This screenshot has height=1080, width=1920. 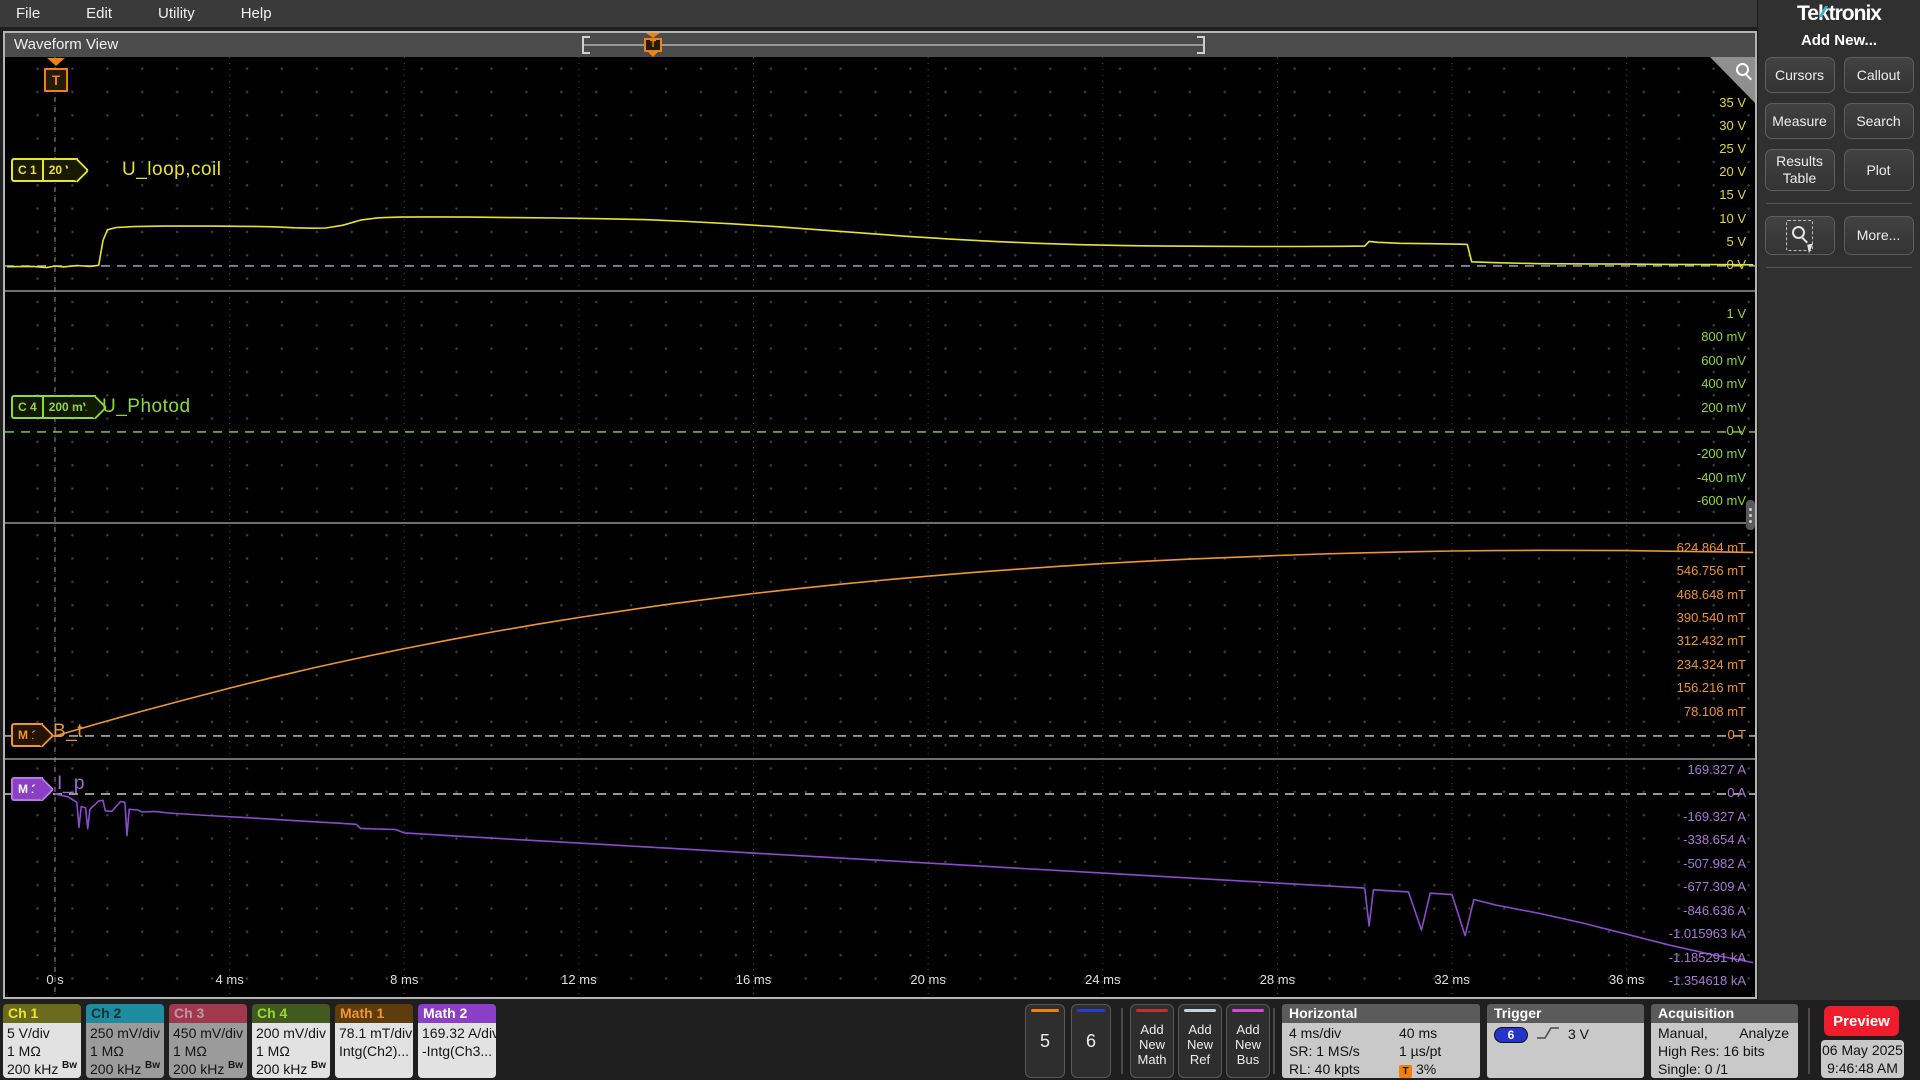 What do you see at coordinates (1711, 594) in the screenshot?
I see `math1-axis-tick: 468.648 mT` at bounding box center [1711, 594].